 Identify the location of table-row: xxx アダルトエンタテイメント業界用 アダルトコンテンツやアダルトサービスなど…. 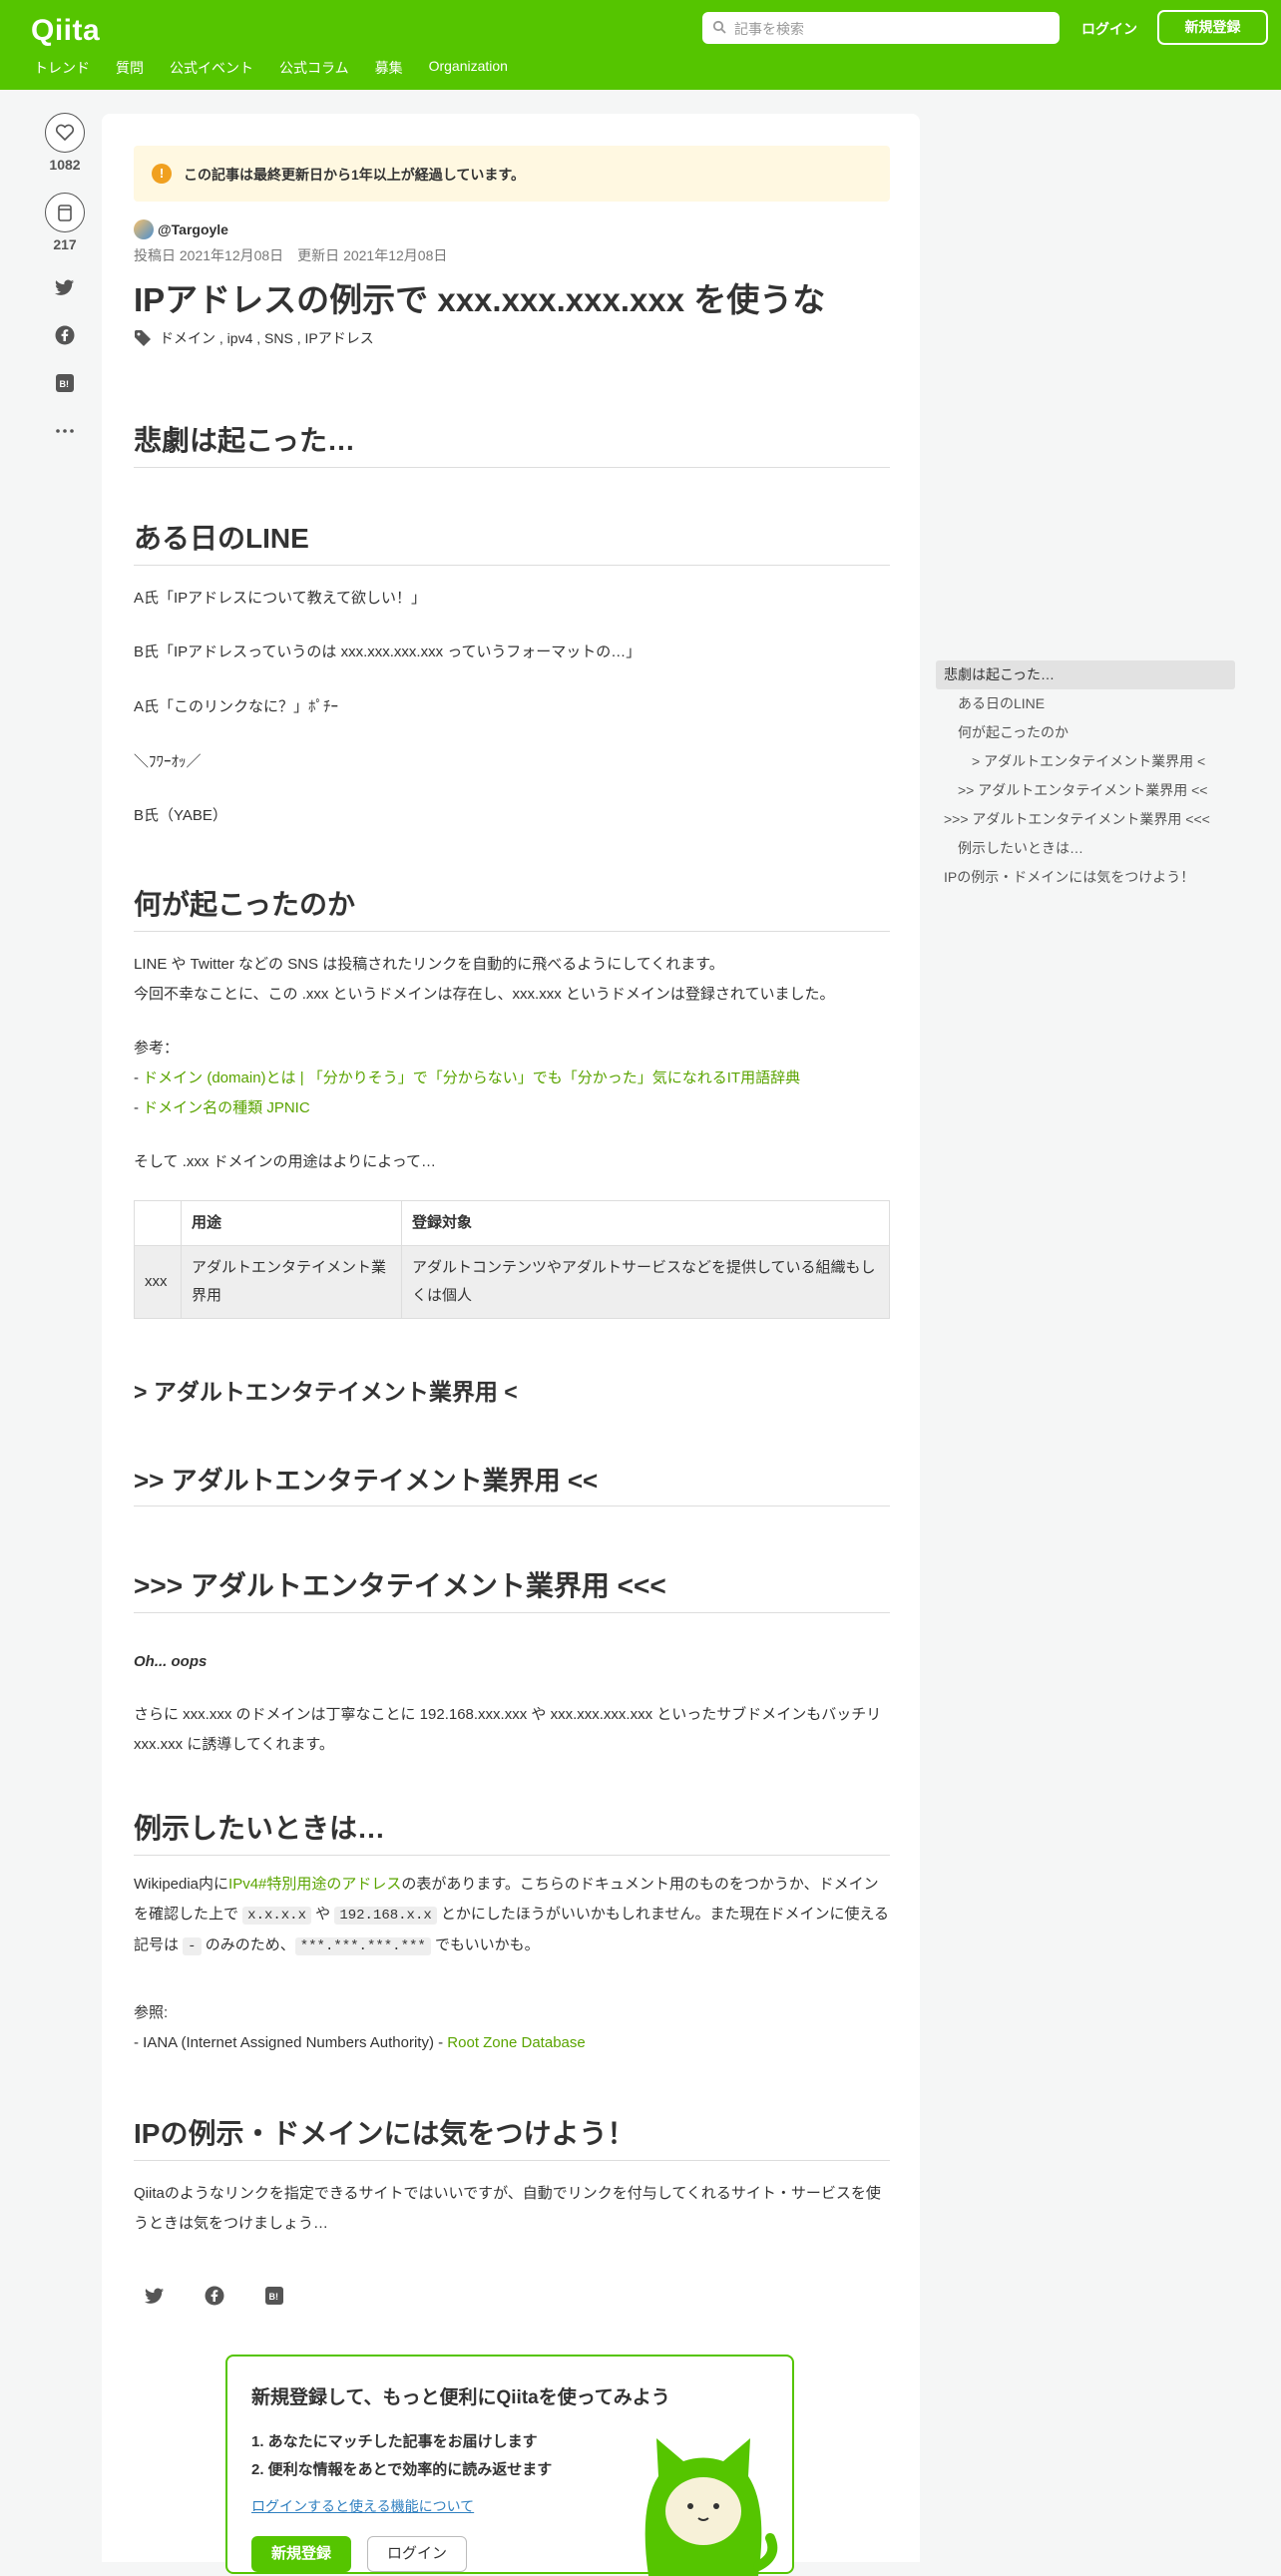
(512, 1282).